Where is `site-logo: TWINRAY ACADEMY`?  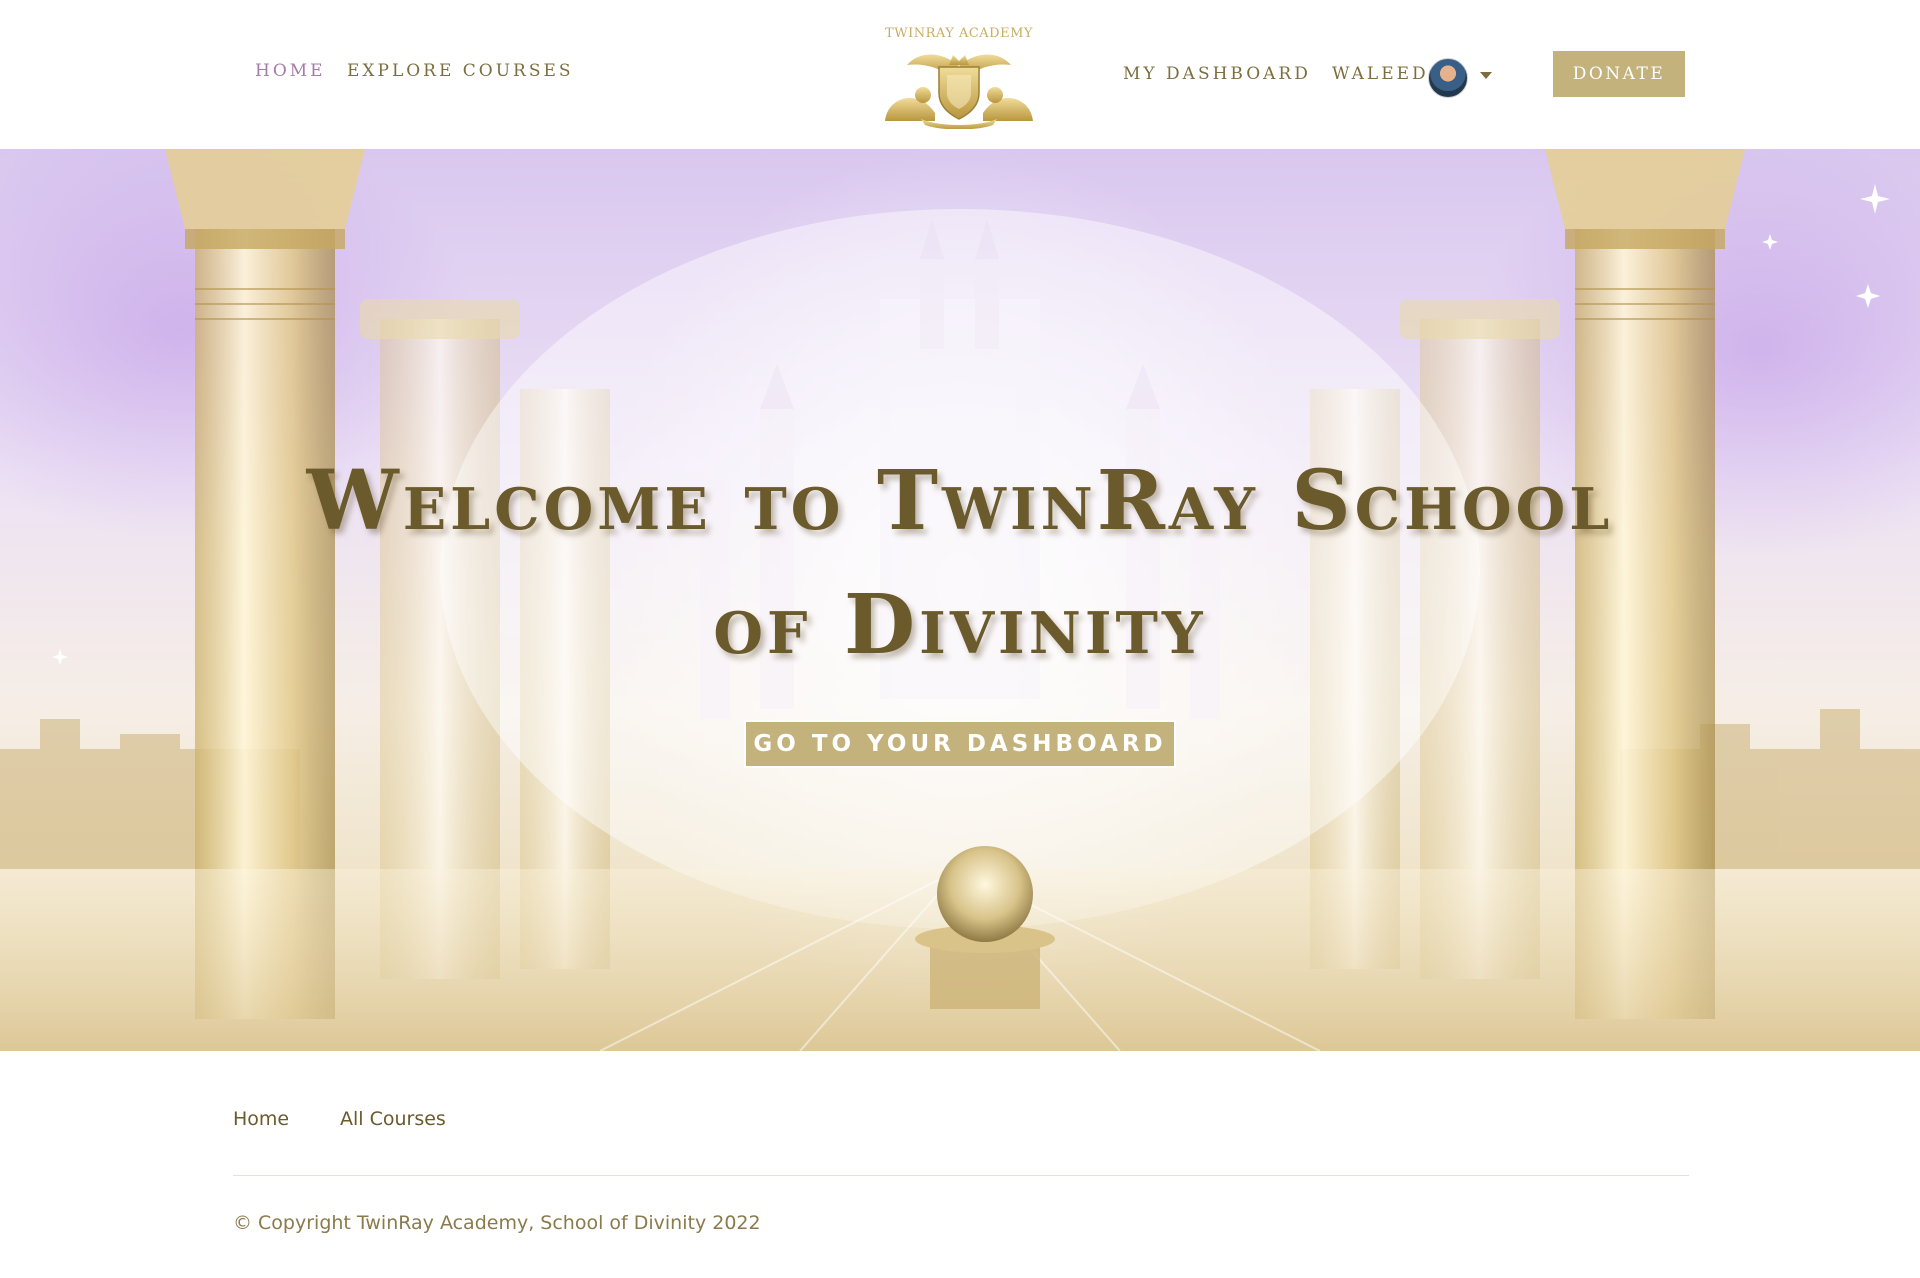 site-logo: TWINRAY ACADEMY is located at coordinates (959, 80).